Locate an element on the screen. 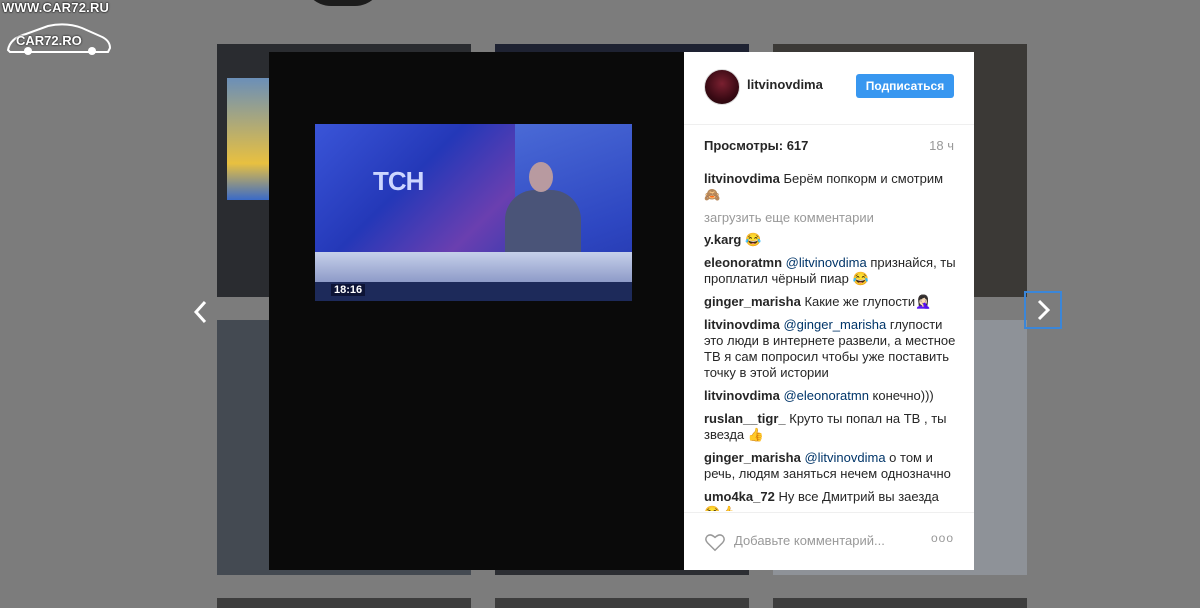  more-options-icon: ooo is located at coordinates (942, 538).